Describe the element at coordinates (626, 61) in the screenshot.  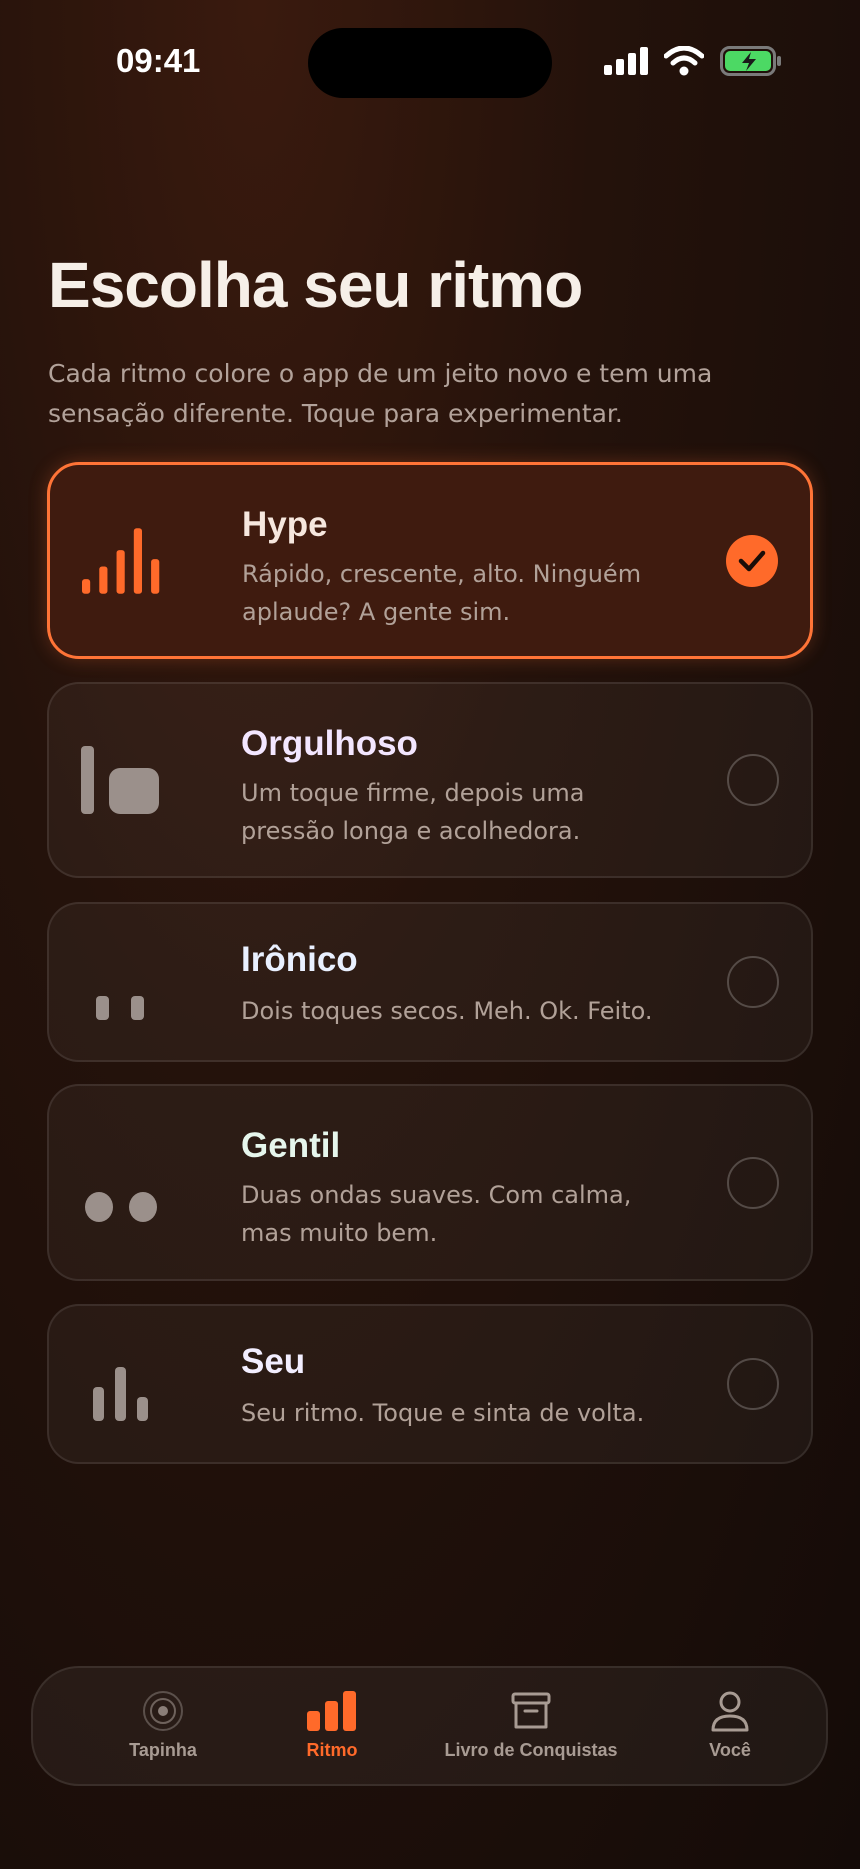
I see `cellular-signal-icon` at that location.